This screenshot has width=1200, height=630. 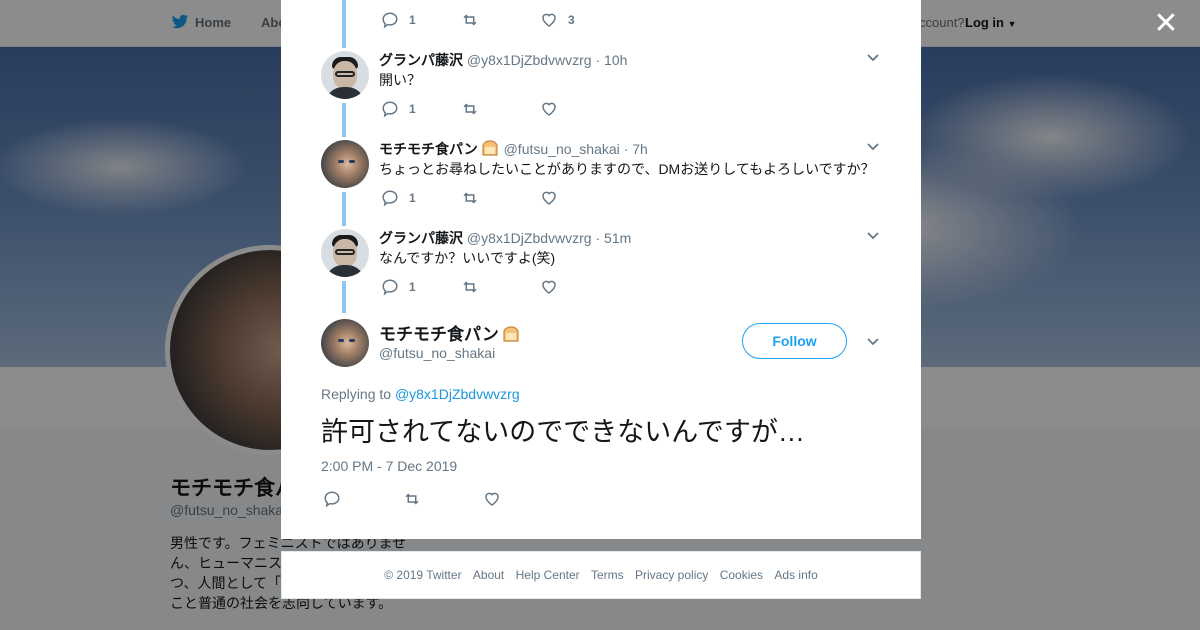 What do you see at coordinates (1166, 24) in the screenshot?
I see `close-icon: ✕` at bounding box center [1166, 24].